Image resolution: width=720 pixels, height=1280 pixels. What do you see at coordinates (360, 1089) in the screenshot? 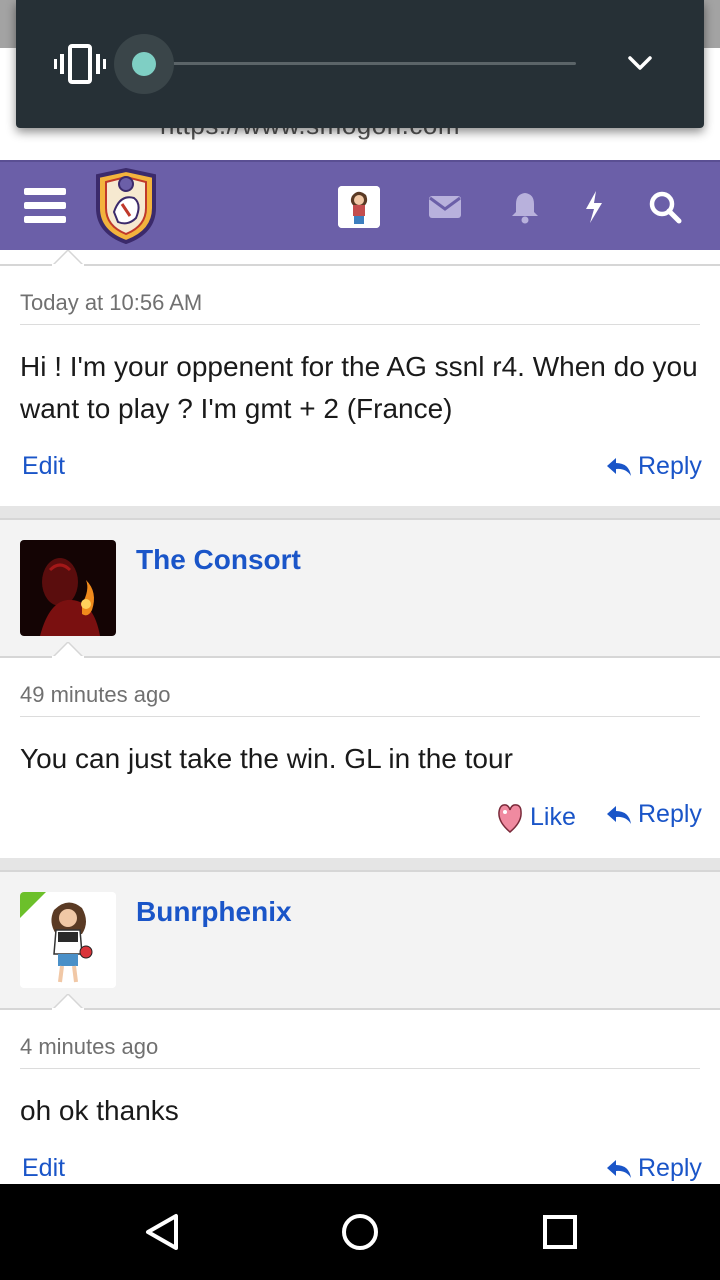
I see `message-block: 4 minutes ago oh ok thanks Edit Reply` at bounding box center [360, 1089].